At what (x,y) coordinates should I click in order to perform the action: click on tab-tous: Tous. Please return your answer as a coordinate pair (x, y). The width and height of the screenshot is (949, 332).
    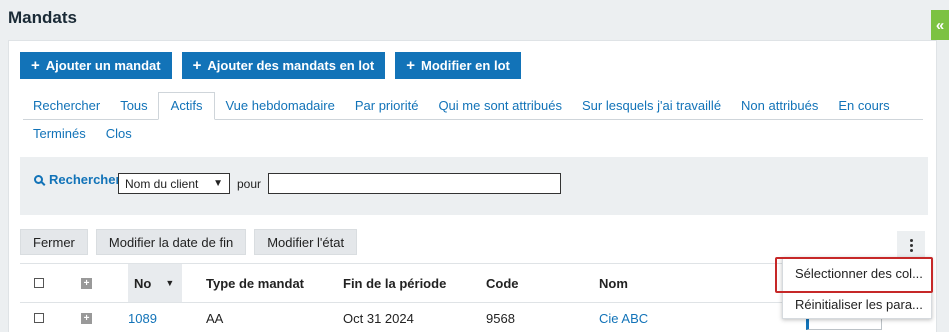
    Looking at the image, I should click on (133, 108).